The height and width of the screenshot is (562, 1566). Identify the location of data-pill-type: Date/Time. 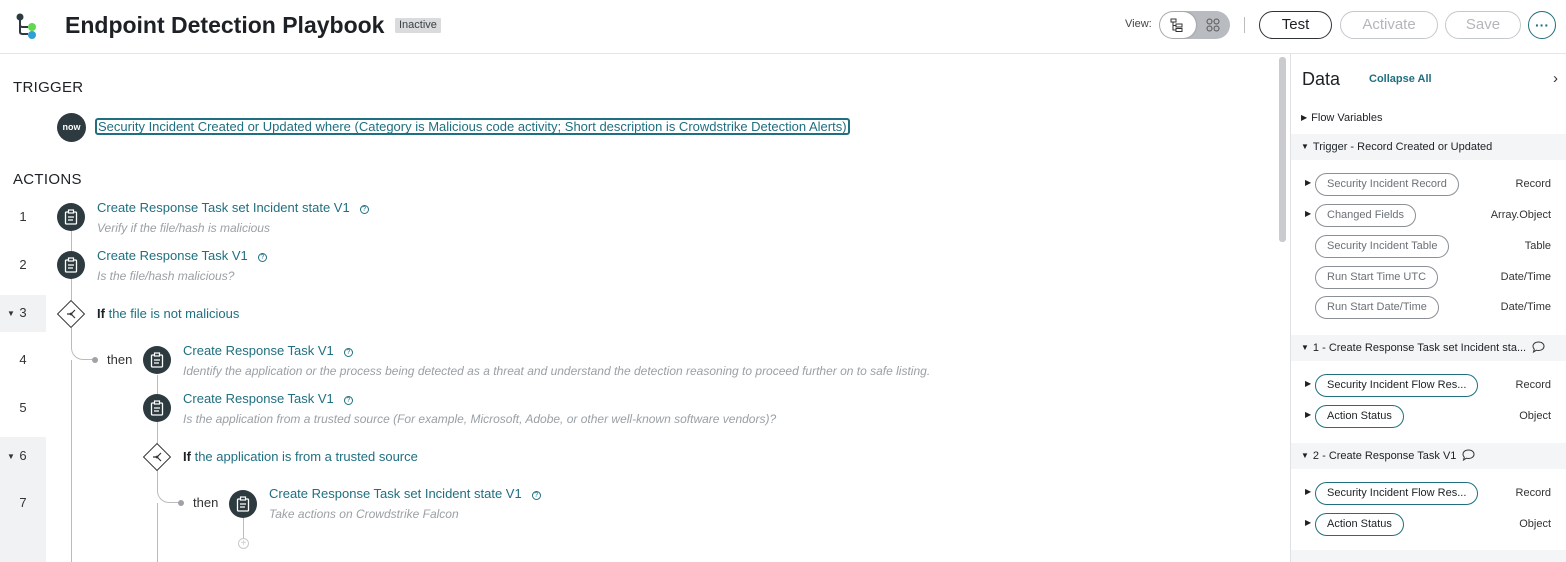
(1525, 307).